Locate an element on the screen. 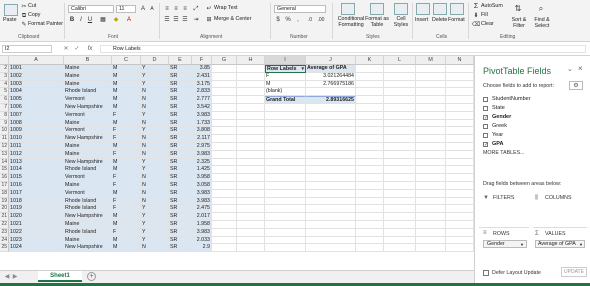 This screenshot has width=590, height=286. wrap-text-button: Wrap Text is located at coordinates (226, 8).